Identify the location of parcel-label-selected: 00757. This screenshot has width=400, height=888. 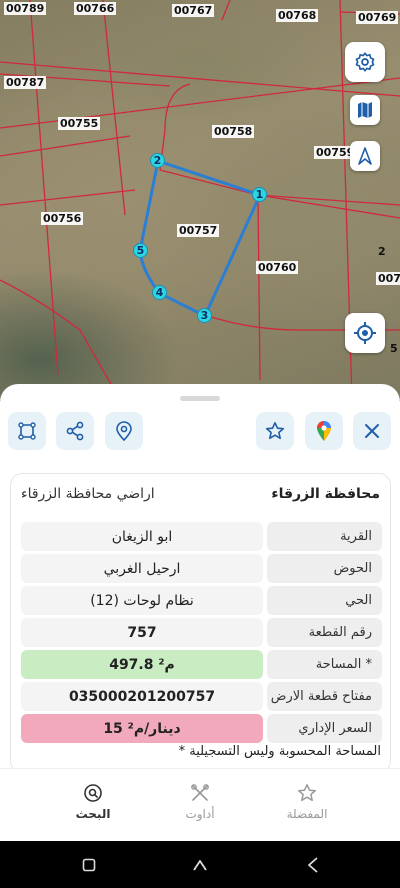
(198, 230).